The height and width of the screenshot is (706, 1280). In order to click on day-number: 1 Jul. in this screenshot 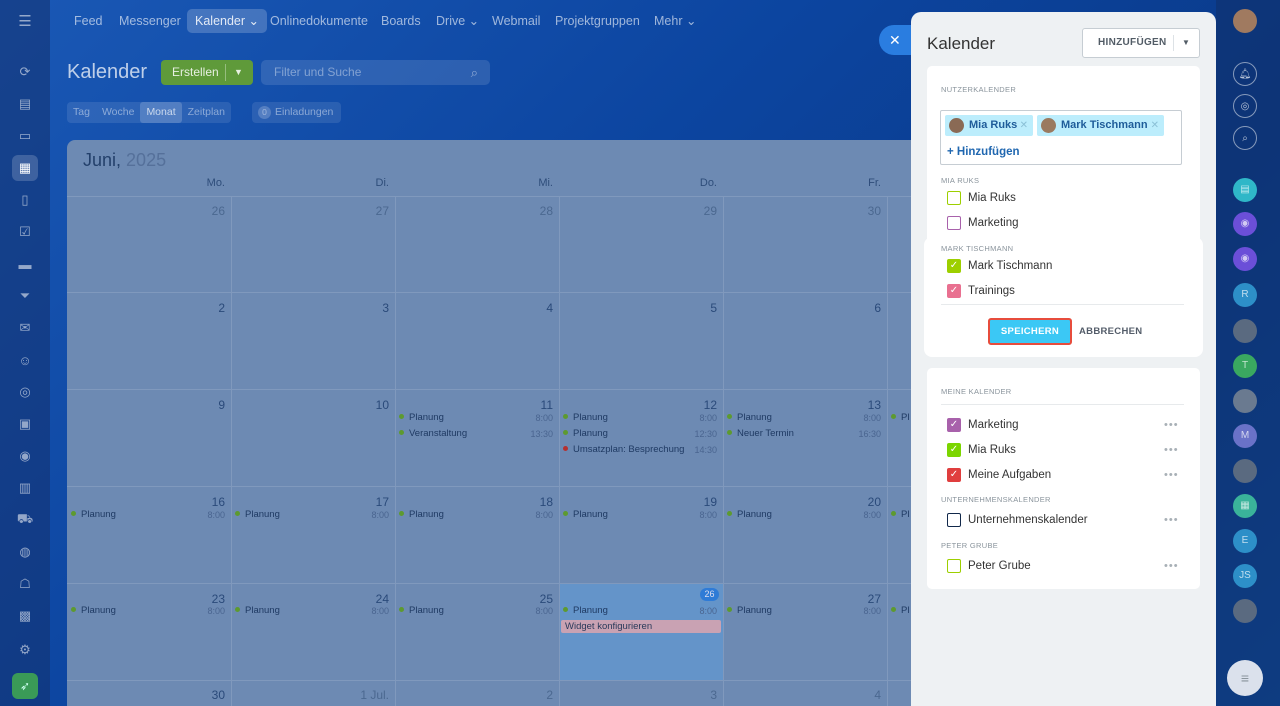, I will do `click(359, 695)`.